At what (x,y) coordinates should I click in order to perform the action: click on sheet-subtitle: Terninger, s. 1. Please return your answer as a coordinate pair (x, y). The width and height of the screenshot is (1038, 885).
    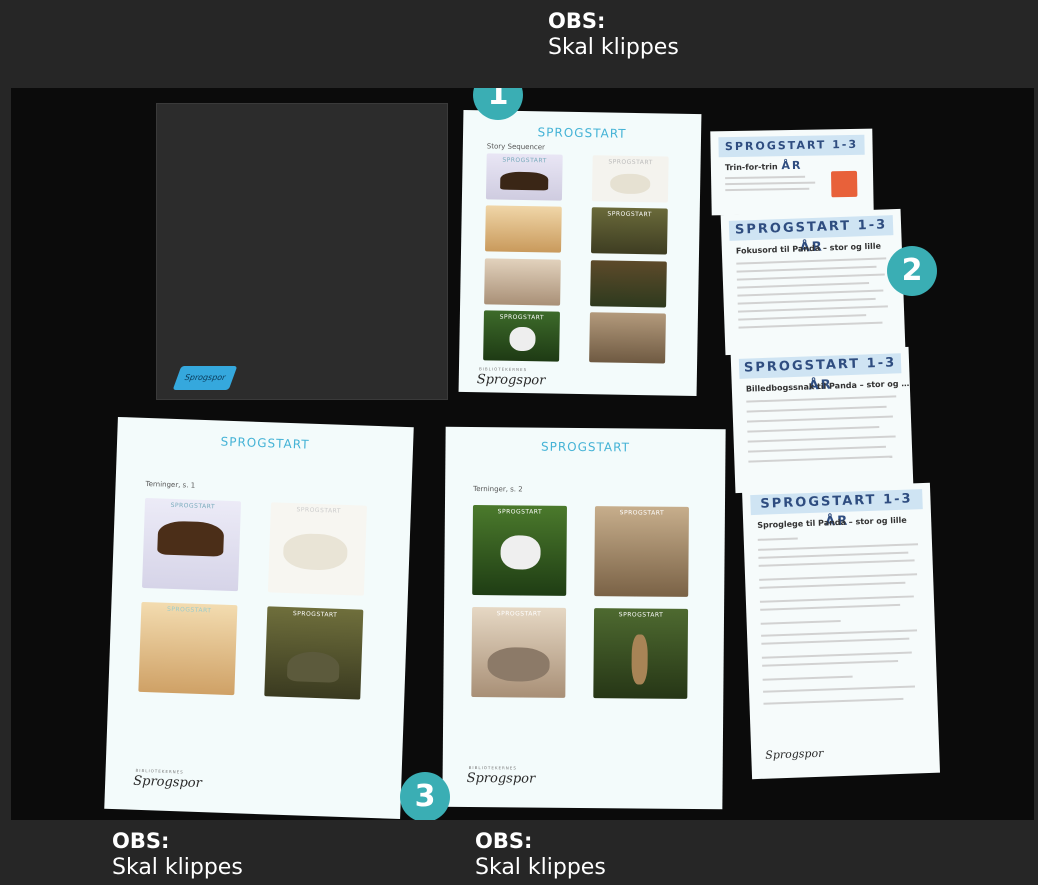
    Looking at the image, I should click on (170, 484).